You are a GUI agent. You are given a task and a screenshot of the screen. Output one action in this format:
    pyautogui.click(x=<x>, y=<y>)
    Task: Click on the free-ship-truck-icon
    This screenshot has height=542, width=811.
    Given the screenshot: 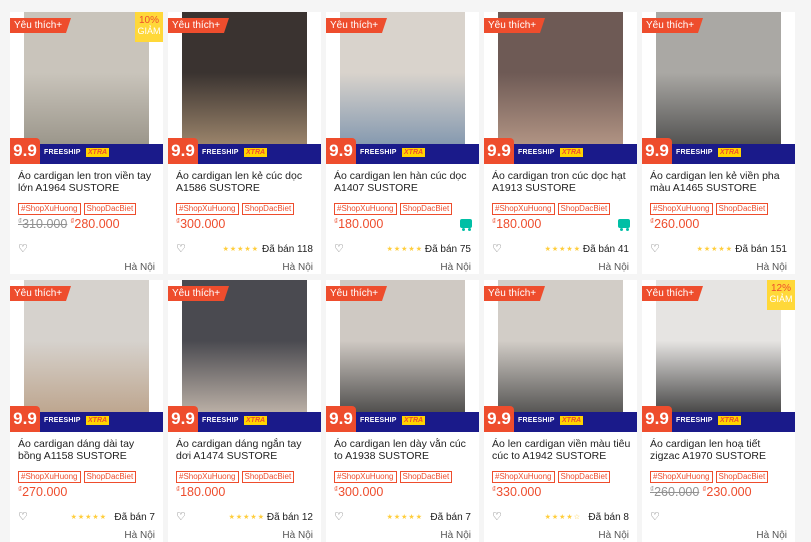 What is the action you would take?
    pyautogui.click(x=624, y=225)
    